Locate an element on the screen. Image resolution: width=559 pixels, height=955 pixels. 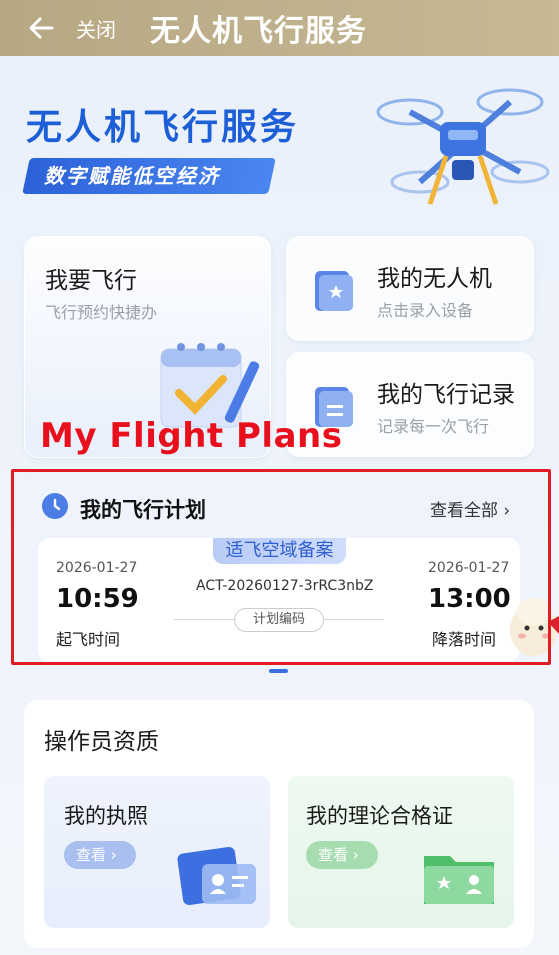
drone-document-icon is located at coordinates (334, 291).